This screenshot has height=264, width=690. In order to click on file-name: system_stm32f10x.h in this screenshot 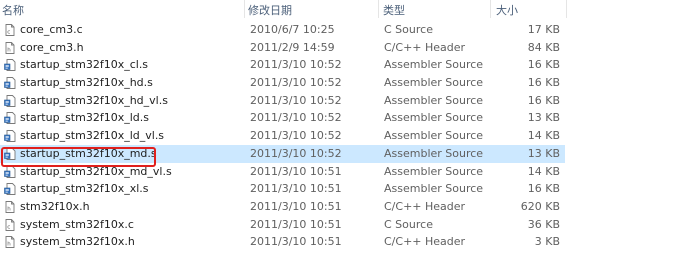, I will do `click(77, 242)`.